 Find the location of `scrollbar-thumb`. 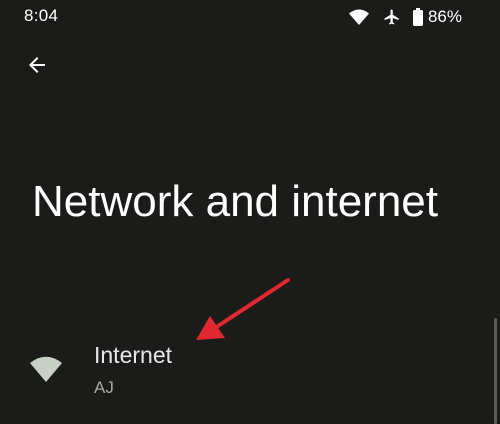

scrollbar-thumb is located at coordinates (495, 371).